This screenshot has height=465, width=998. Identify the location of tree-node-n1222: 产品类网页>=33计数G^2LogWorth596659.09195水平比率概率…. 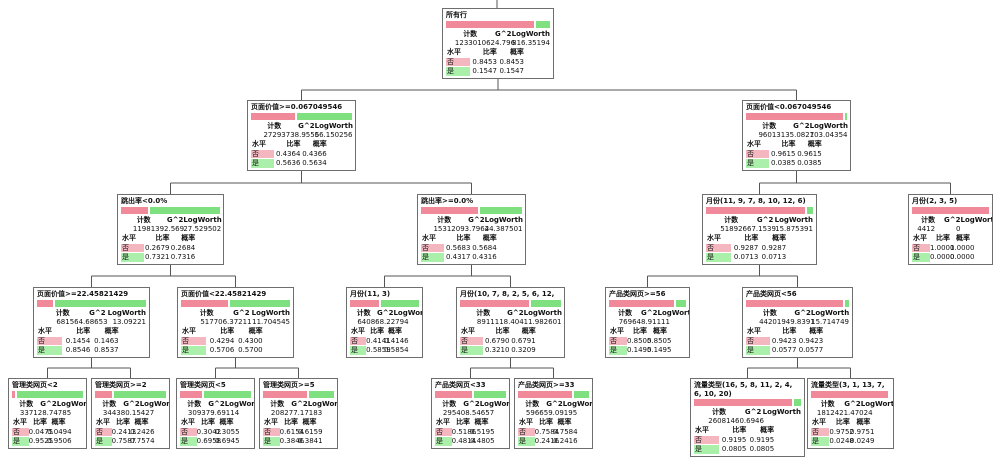
(553, 413).